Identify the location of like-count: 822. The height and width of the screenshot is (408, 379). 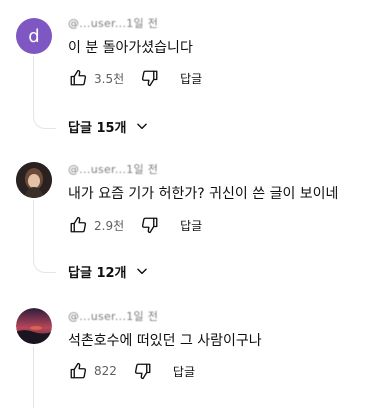
(105, 371).